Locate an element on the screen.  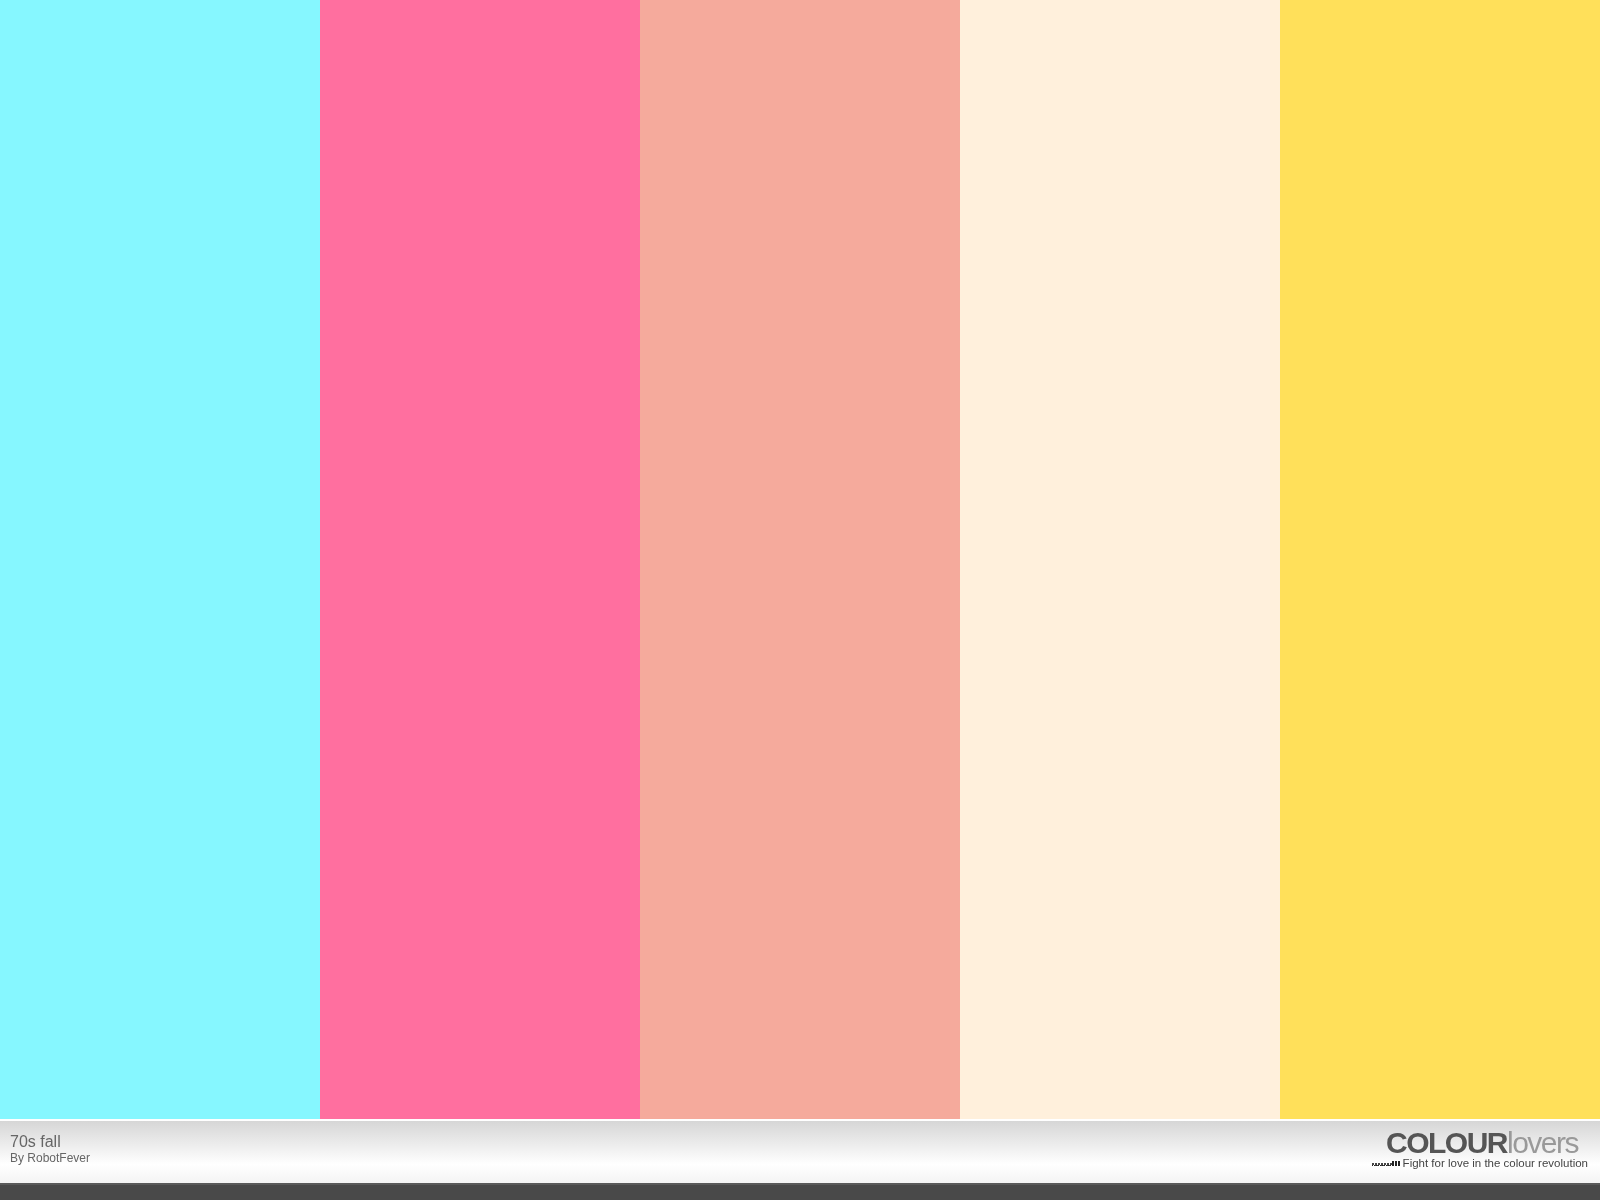
palette-title: 70s fall is located at coordinates (36, 1142).